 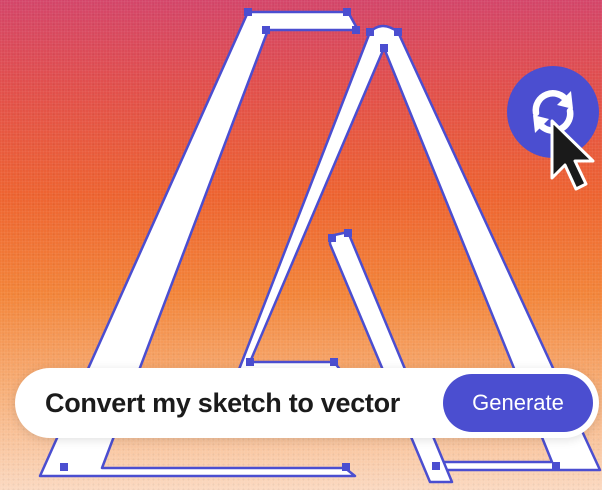 I want to click on generate-button: Generate, so click(x=518, y=403).